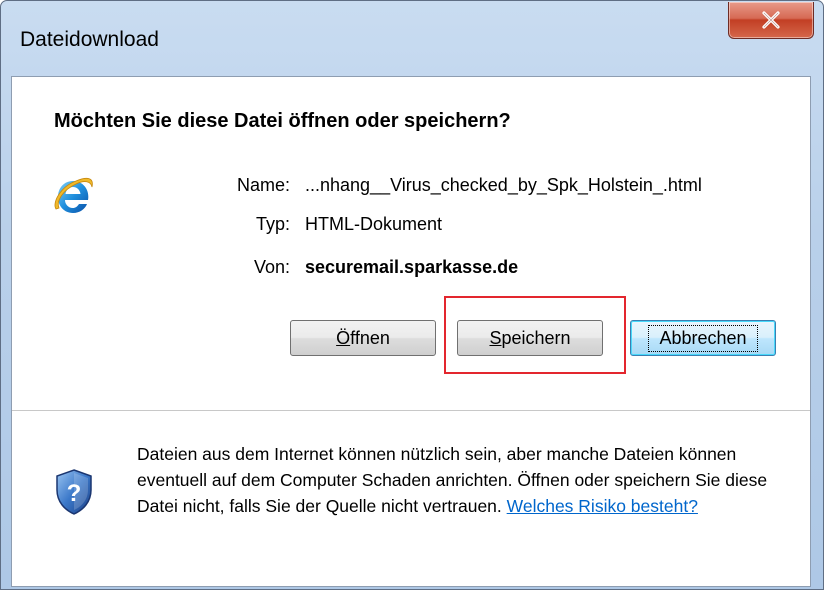 The image size is (824, 590). I want to click on file-source-value: securemail.sparkasse.de, so click(412, 267).